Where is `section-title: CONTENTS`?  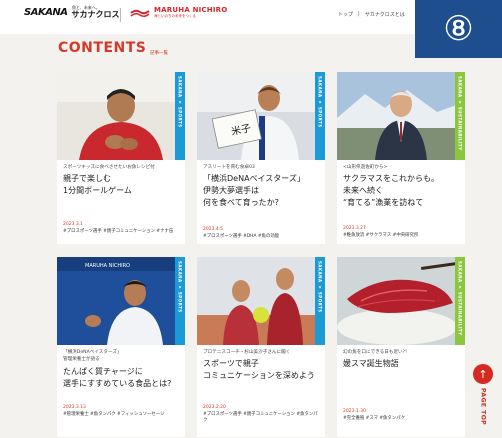
section-title: CONTENTS is located at coordinates (102, 48).